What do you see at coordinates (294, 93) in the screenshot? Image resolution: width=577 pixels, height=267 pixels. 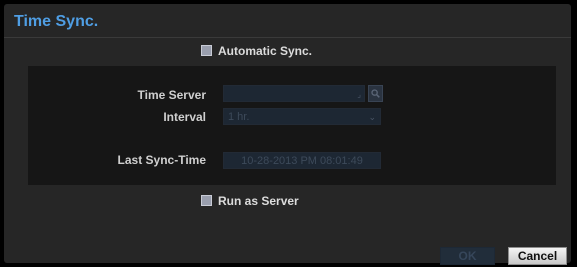 I see `time-server-input: ⌟` at bounding box center [294, 93].